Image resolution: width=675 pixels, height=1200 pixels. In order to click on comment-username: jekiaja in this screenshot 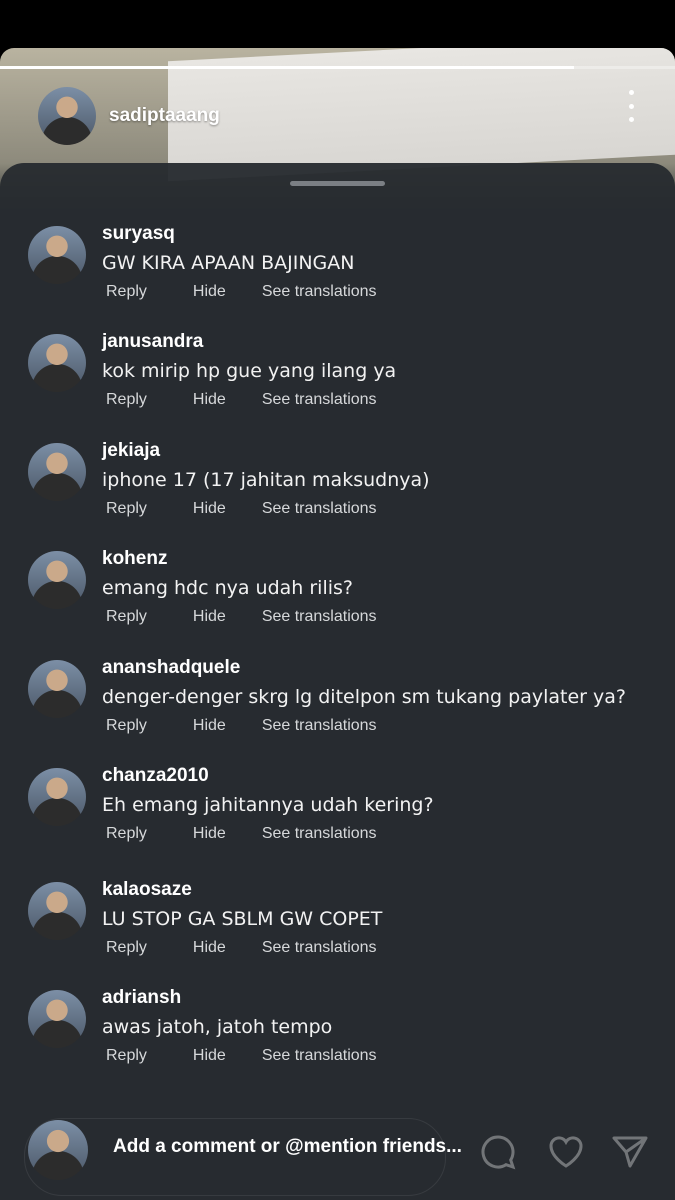, I will do `click(266, 451)`.